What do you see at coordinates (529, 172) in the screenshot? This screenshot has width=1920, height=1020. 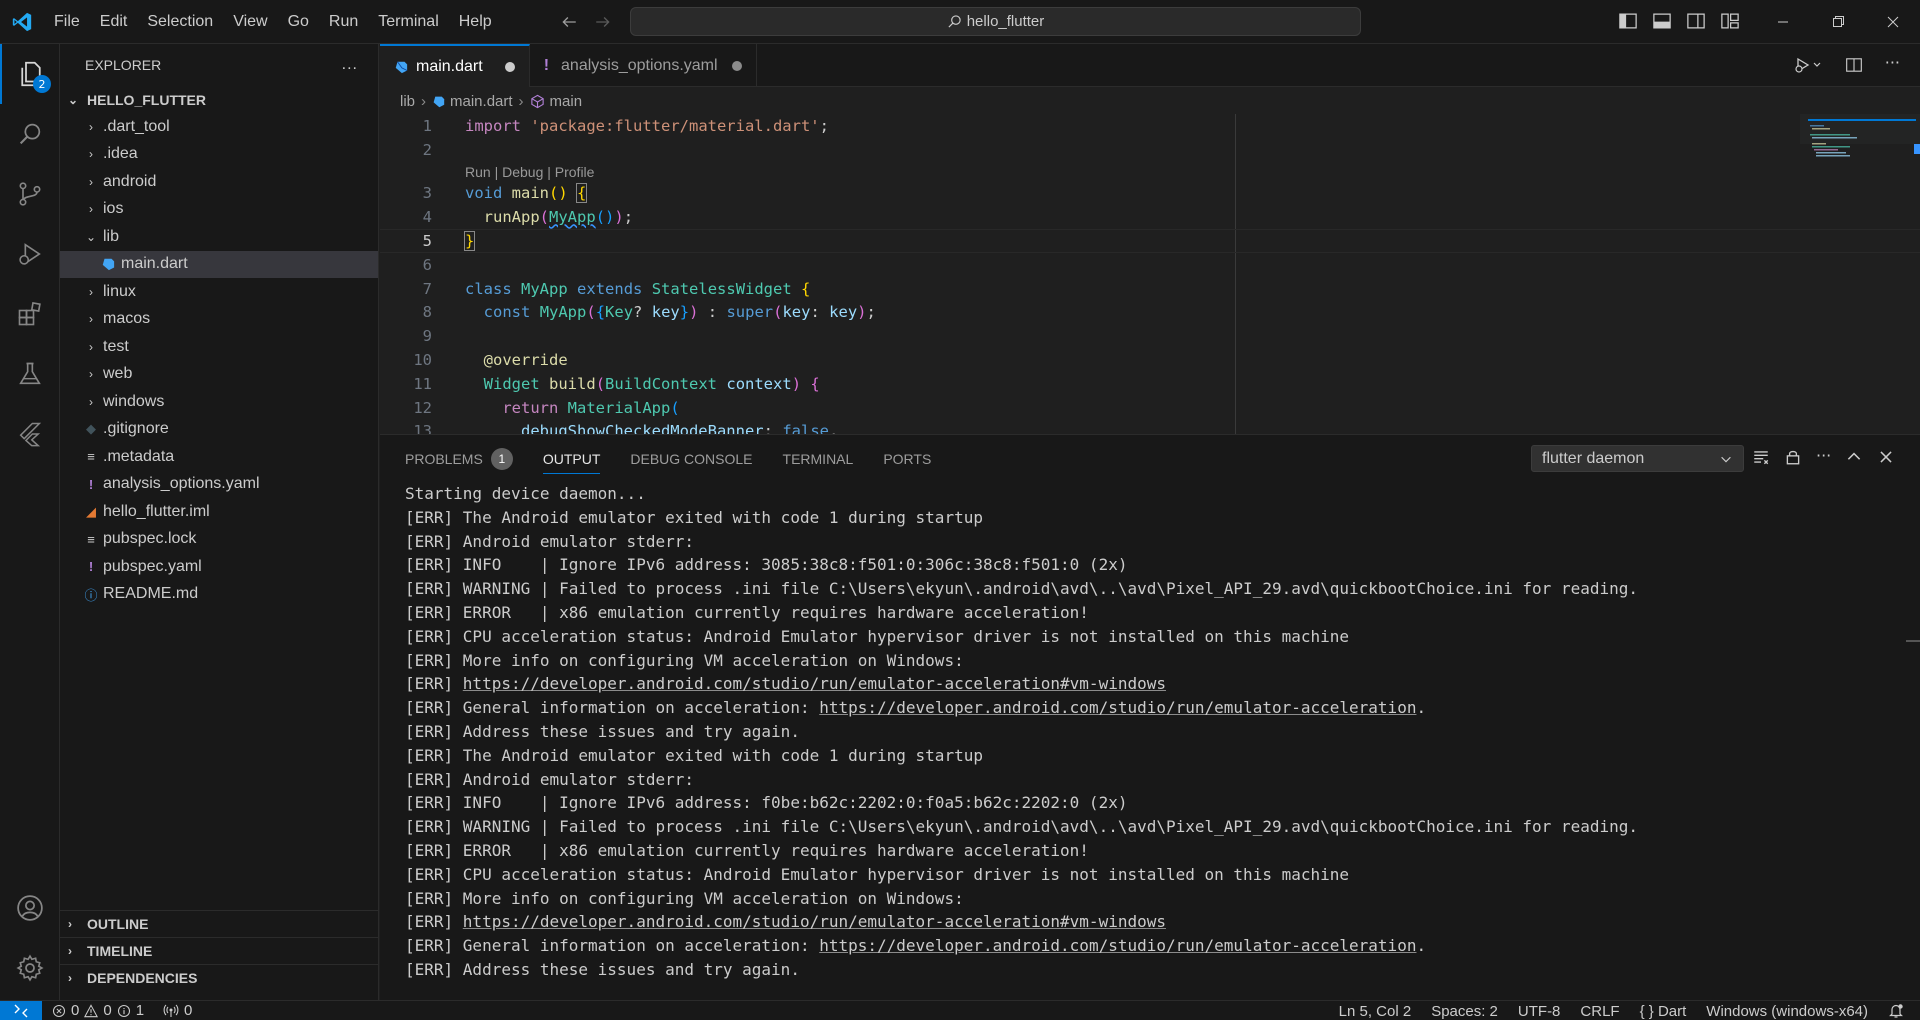 I see `codelens-run-debug-profile: Run | Debug | Profile` at bounding box center [529, 172].